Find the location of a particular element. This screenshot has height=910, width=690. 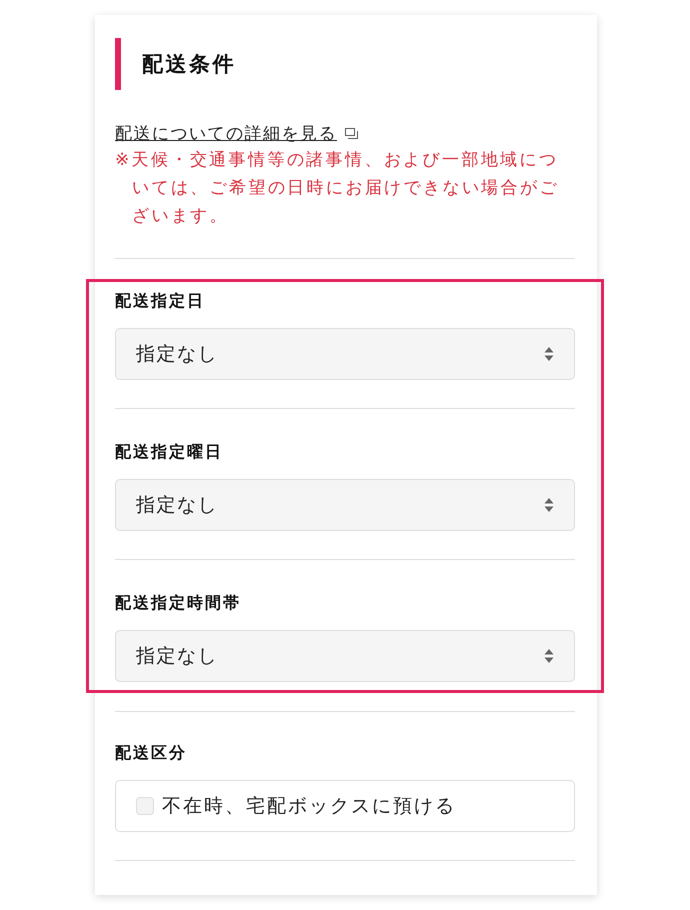

section-heading: 配送条件 is located at coordinates (345, 64).